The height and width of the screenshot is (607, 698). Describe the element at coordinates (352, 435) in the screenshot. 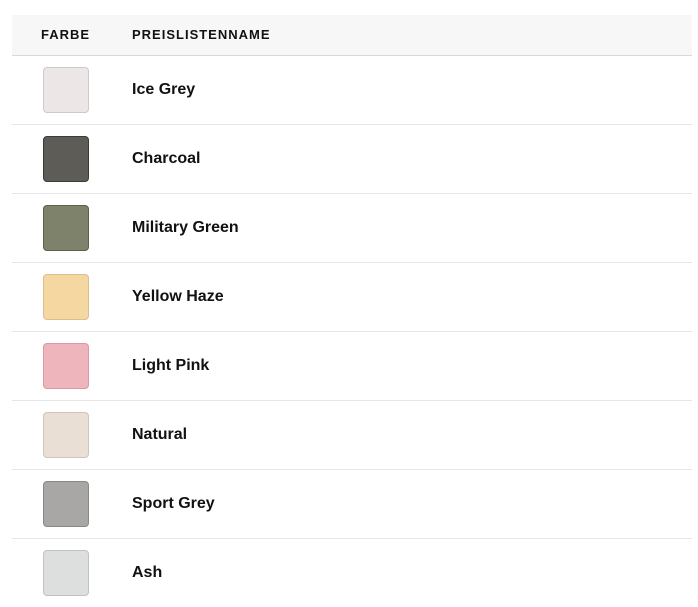

I see `table-row: Natural` at that location.